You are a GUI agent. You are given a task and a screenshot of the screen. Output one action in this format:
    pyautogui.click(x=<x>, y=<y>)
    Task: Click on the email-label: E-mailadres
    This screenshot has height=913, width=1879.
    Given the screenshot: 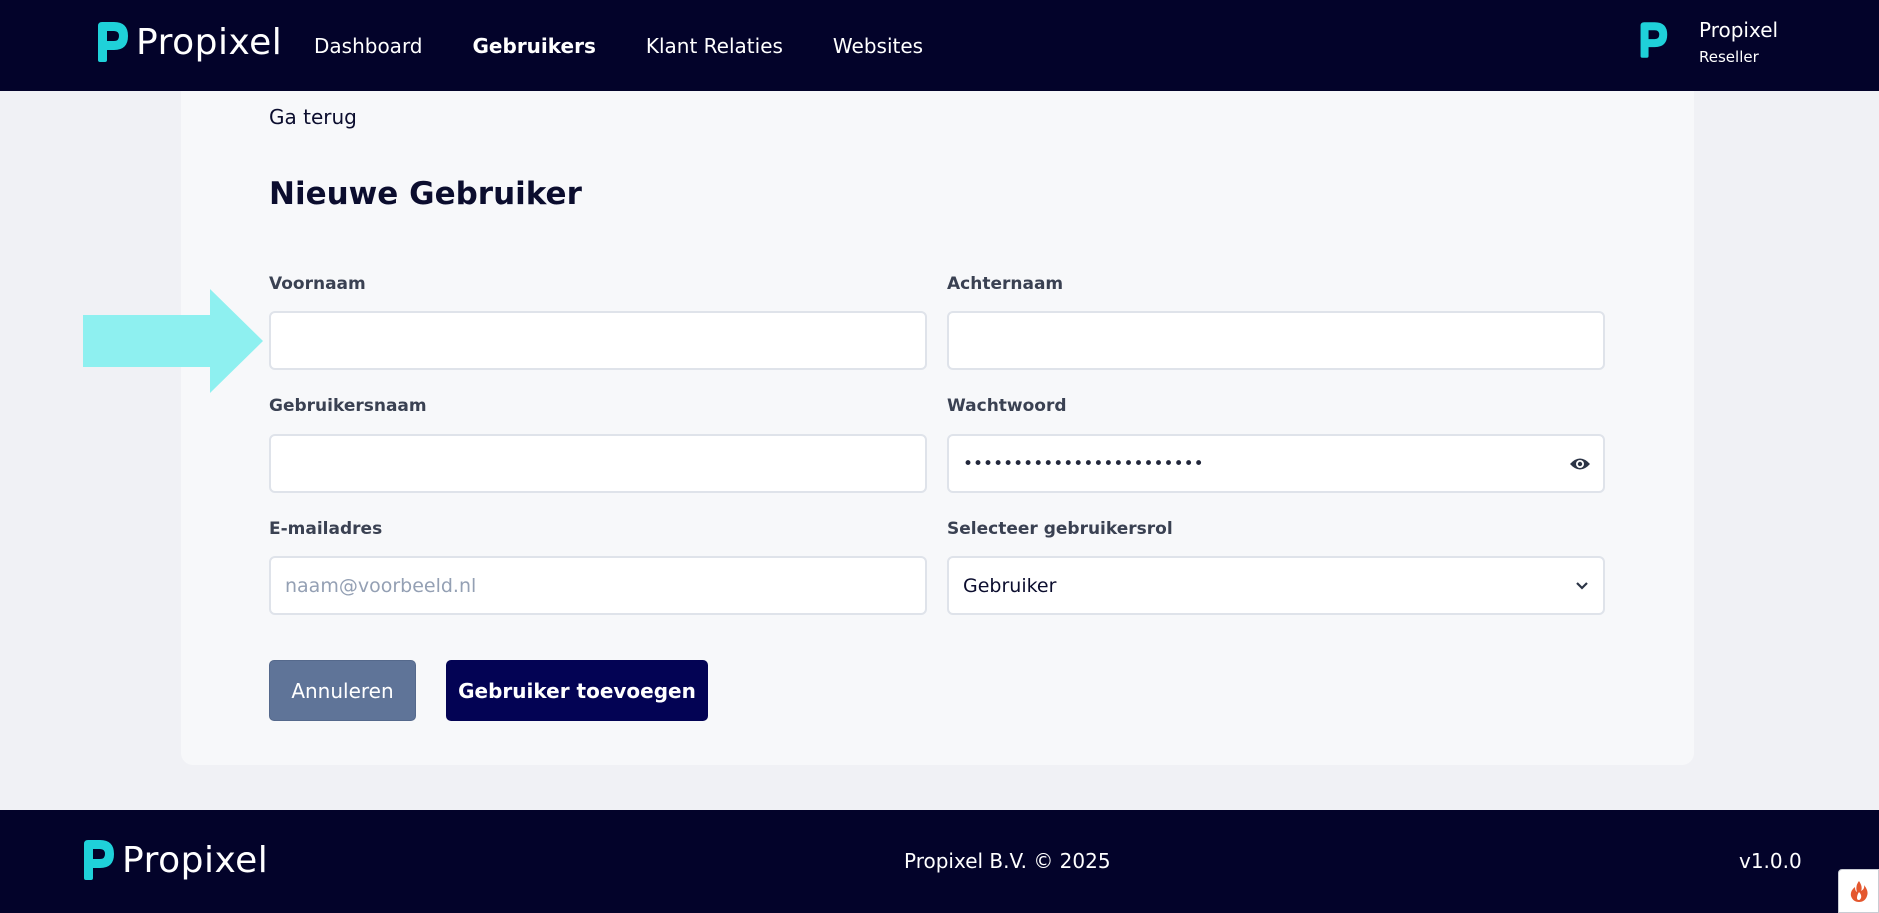 What is the action you would take?
    pyautogui.click(x=326, y=529)
    